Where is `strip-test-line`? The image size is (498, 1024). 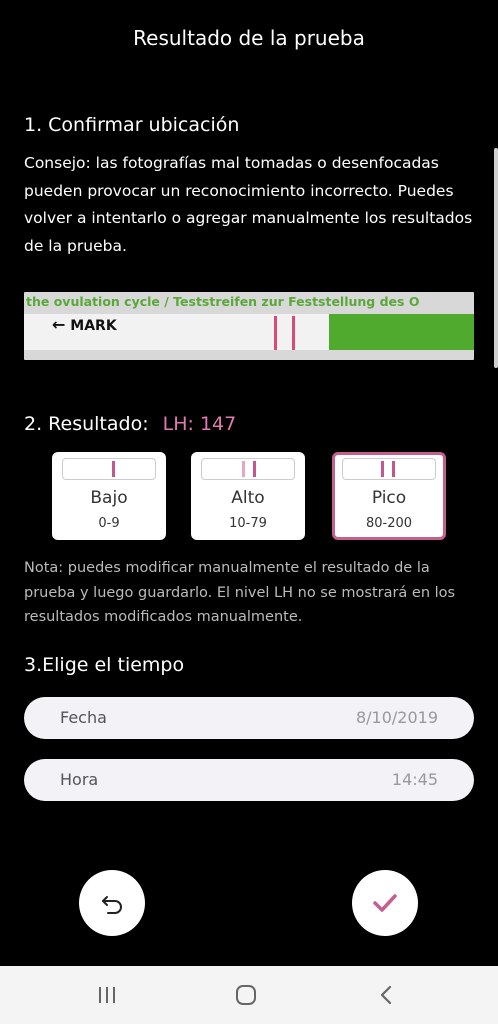 strip-test-line is located at coordinates (275, 333).